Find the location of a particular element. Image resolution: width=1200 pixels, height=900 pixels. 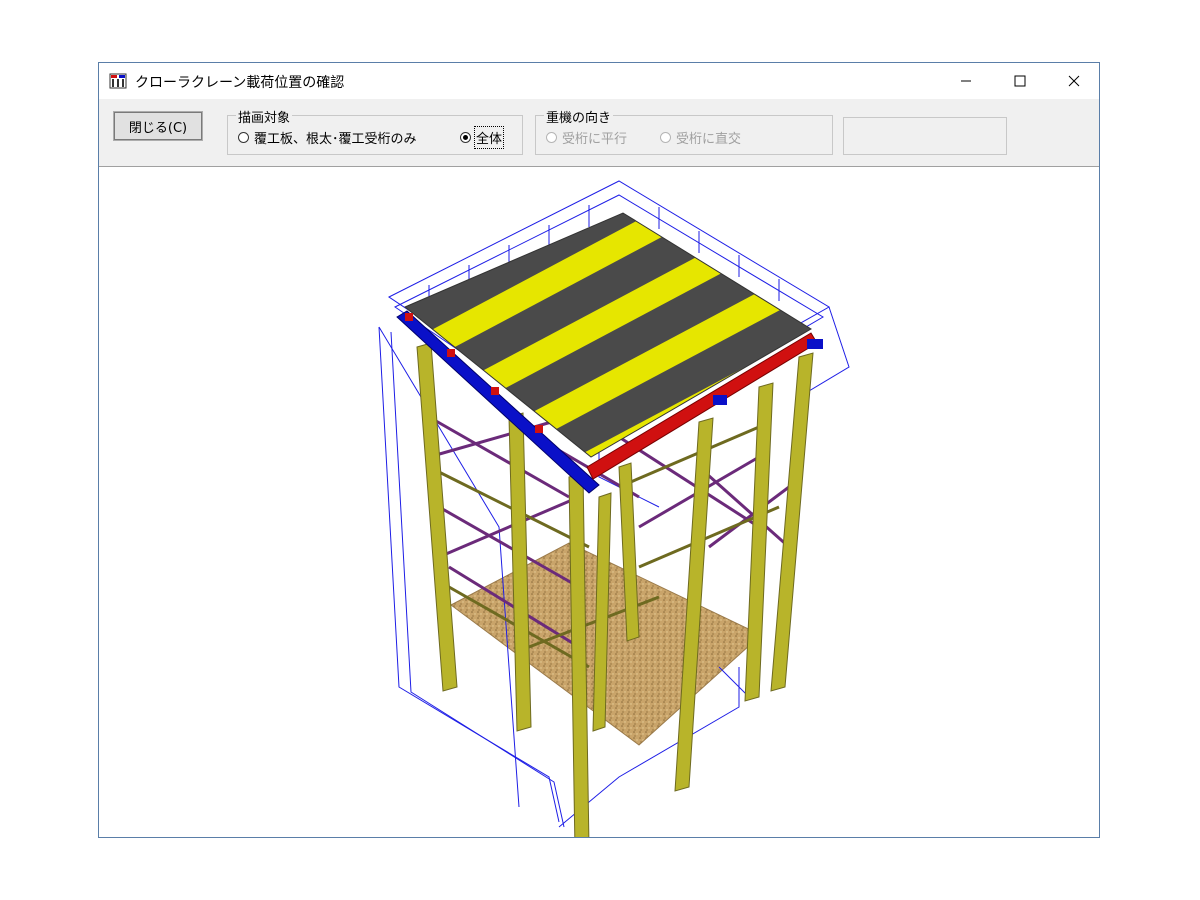

minimize-icon is located at coordinates (966, 81).